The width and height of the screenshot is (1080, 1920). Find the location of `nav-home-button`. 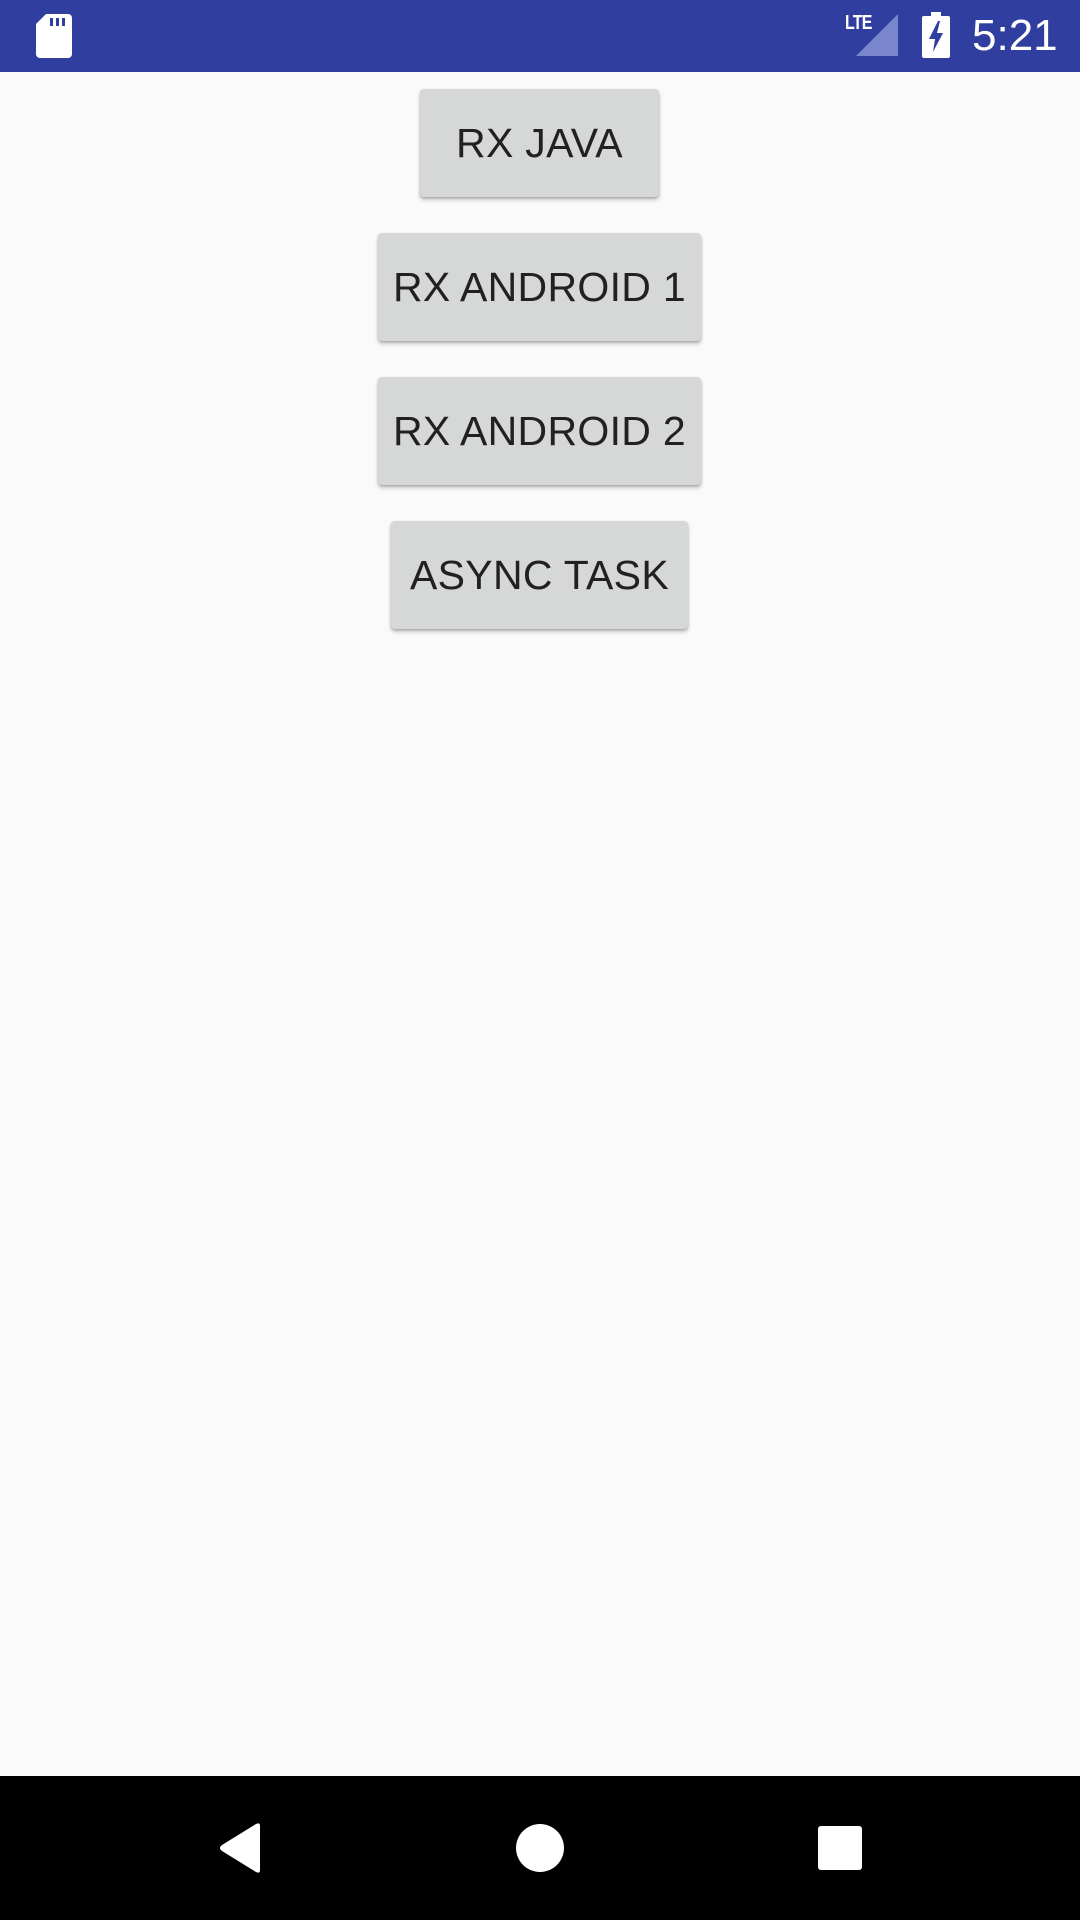

nav-home-button is located at coordinates (540, 1848).